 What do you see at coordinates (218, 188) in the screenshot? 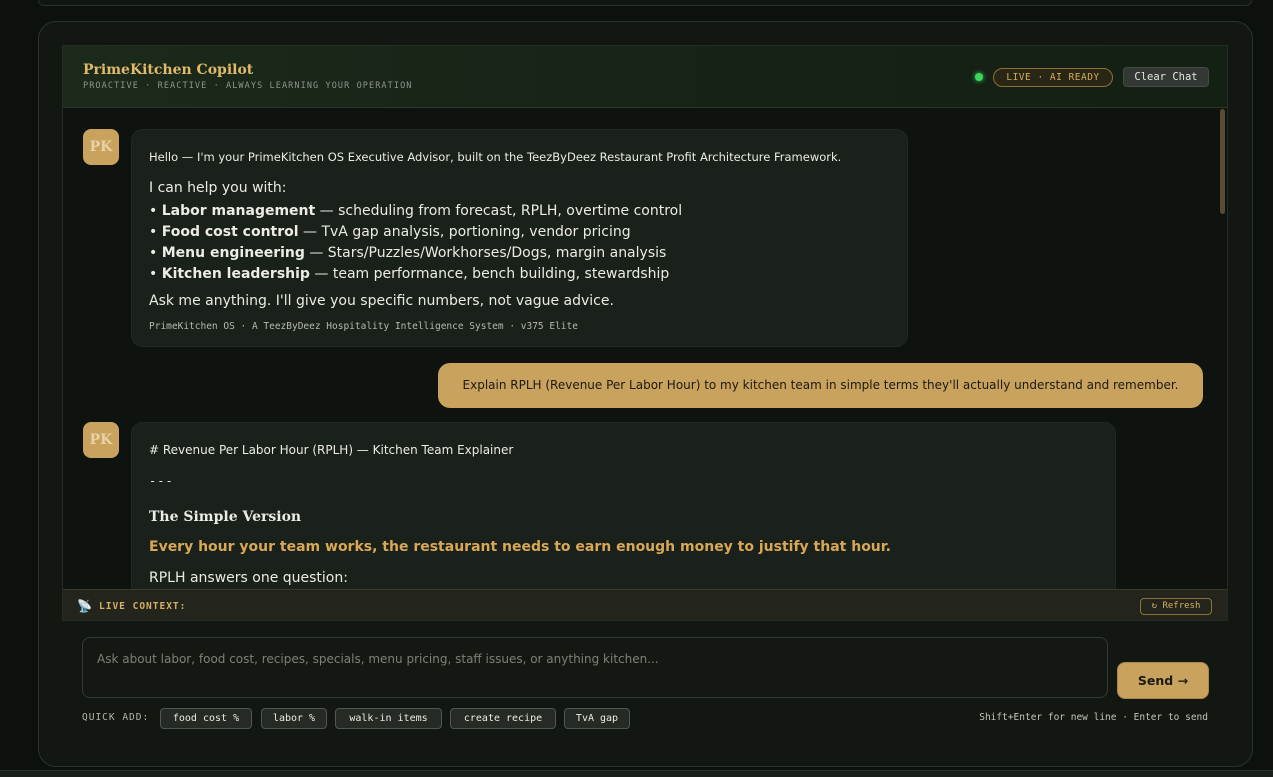
I see `welcome-lead: I can help you with:` at bounding box center [218, 188].